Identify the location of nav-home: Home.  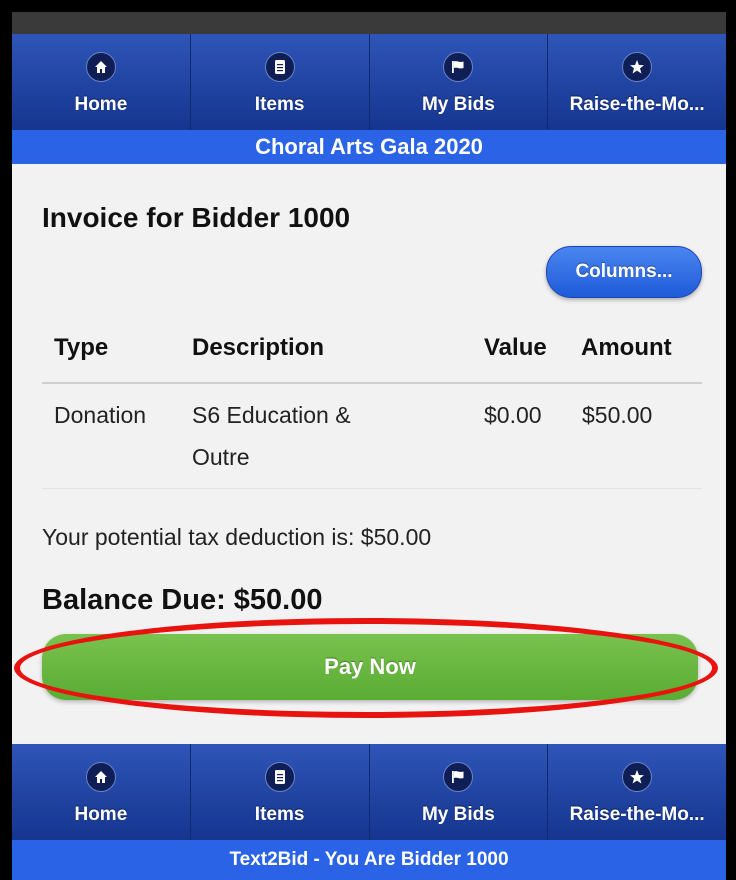
(101, 82).